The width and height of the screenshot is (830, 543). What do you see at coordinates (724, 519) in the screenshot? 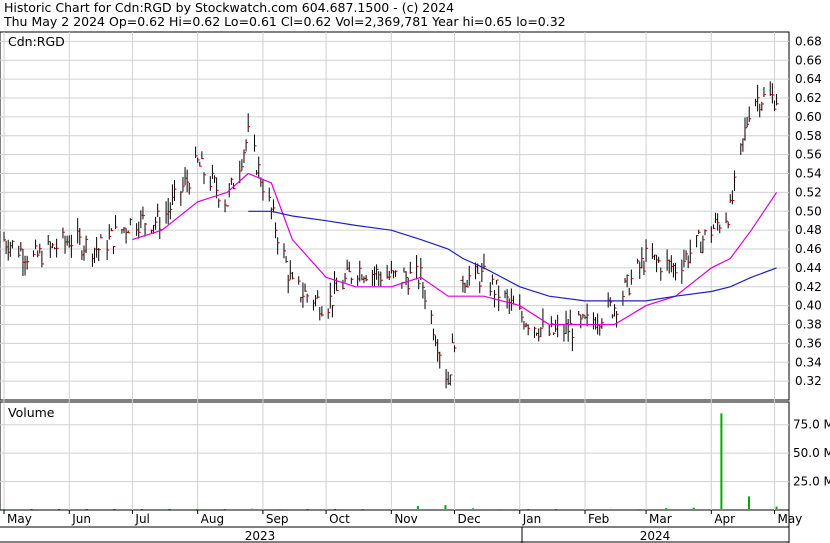
I see `month-label: Apr` at bounding box center [724, 519].